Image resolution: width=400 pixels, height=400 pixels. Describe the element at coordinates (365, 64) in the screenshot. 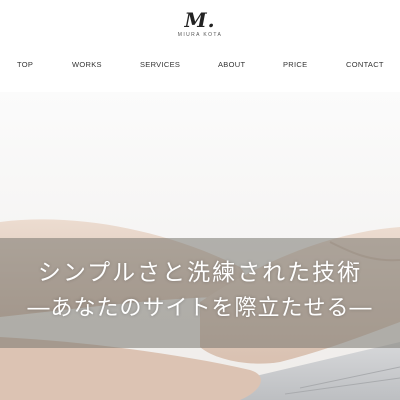

I see `nav-item-contact: CONTACT` at that location.